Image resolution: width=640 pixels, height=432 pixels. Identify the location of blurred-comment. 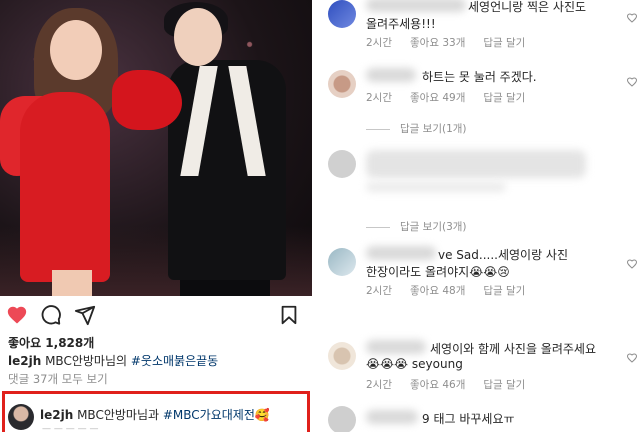
(476, 164).